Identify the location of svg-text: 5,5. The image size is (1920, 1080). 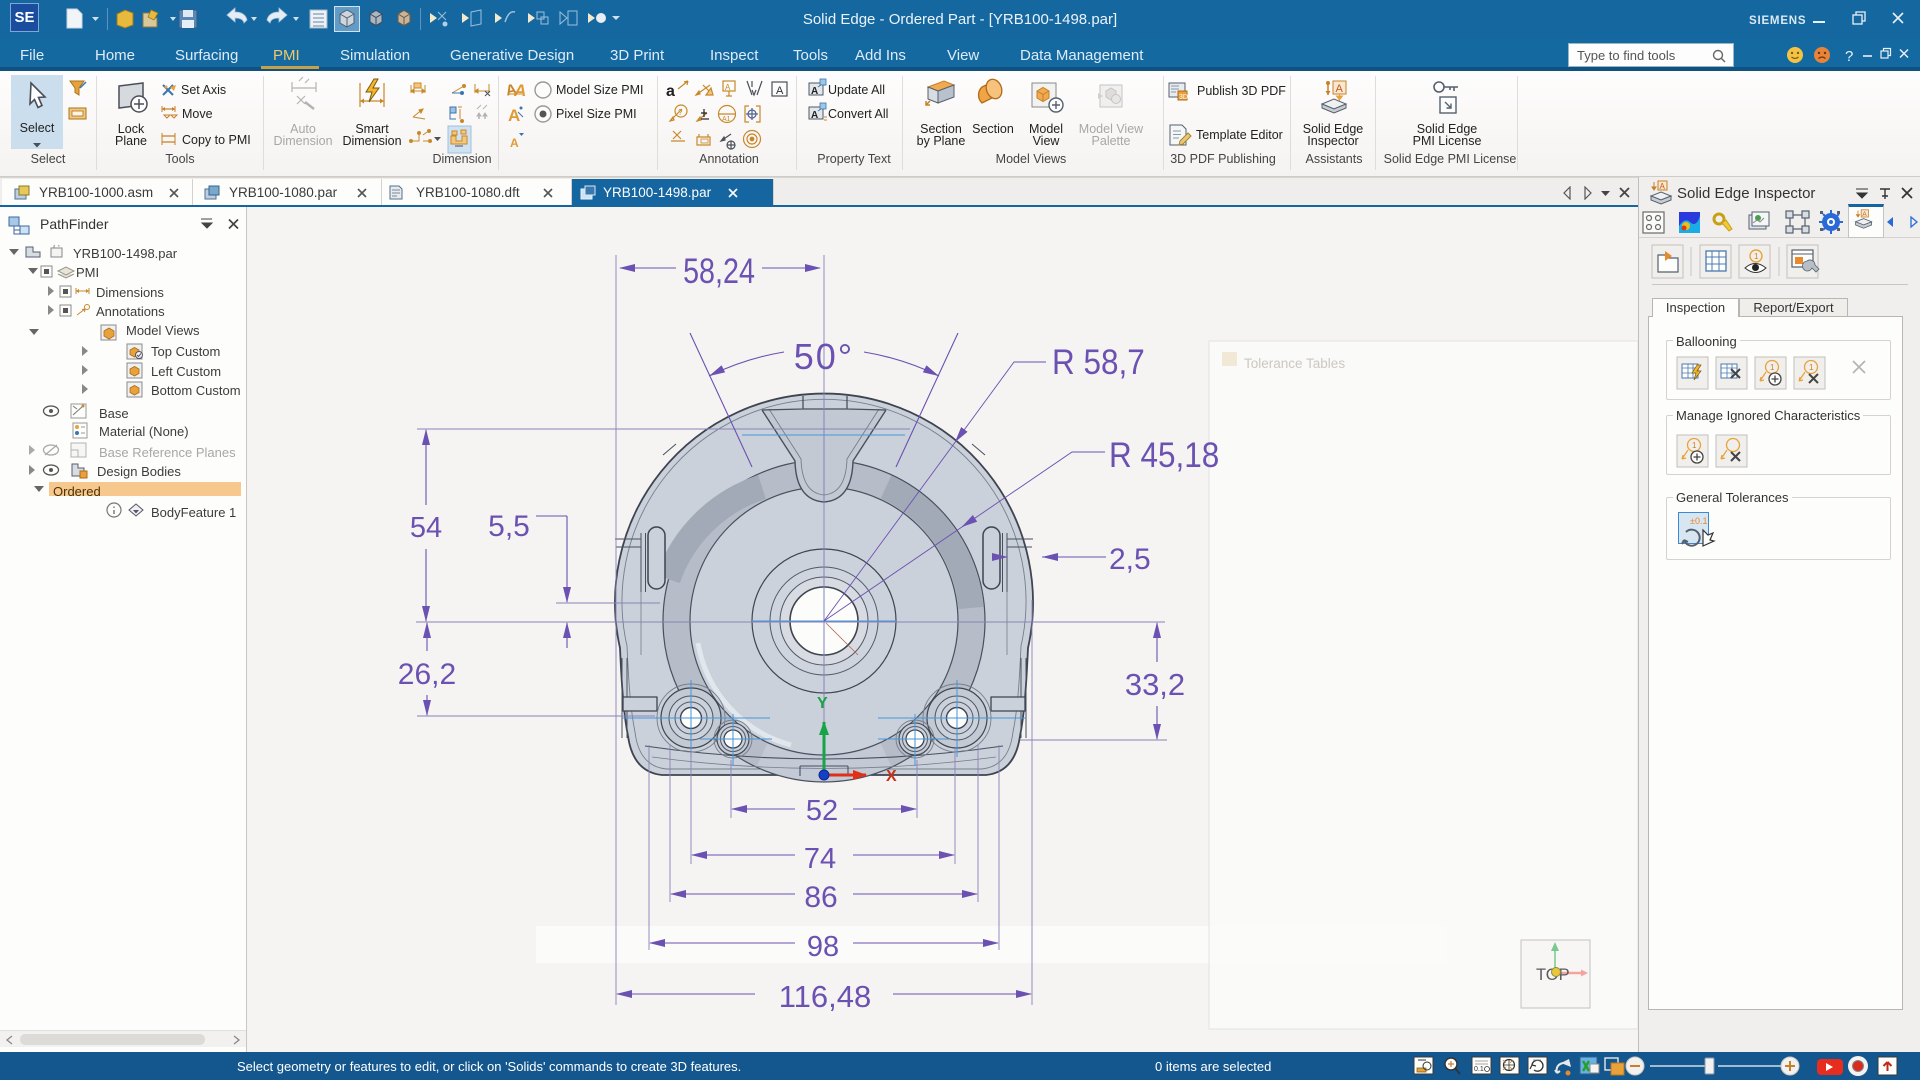
(509, 526).